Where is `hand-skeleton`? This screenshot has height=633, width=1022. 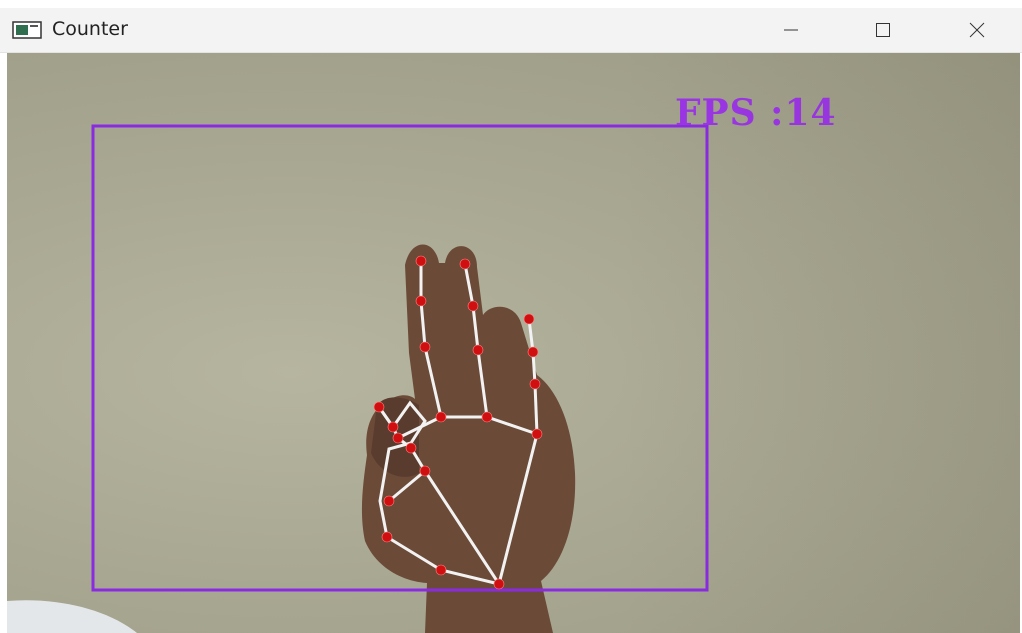
hand-skeleton is located at coordinates (458, 422).